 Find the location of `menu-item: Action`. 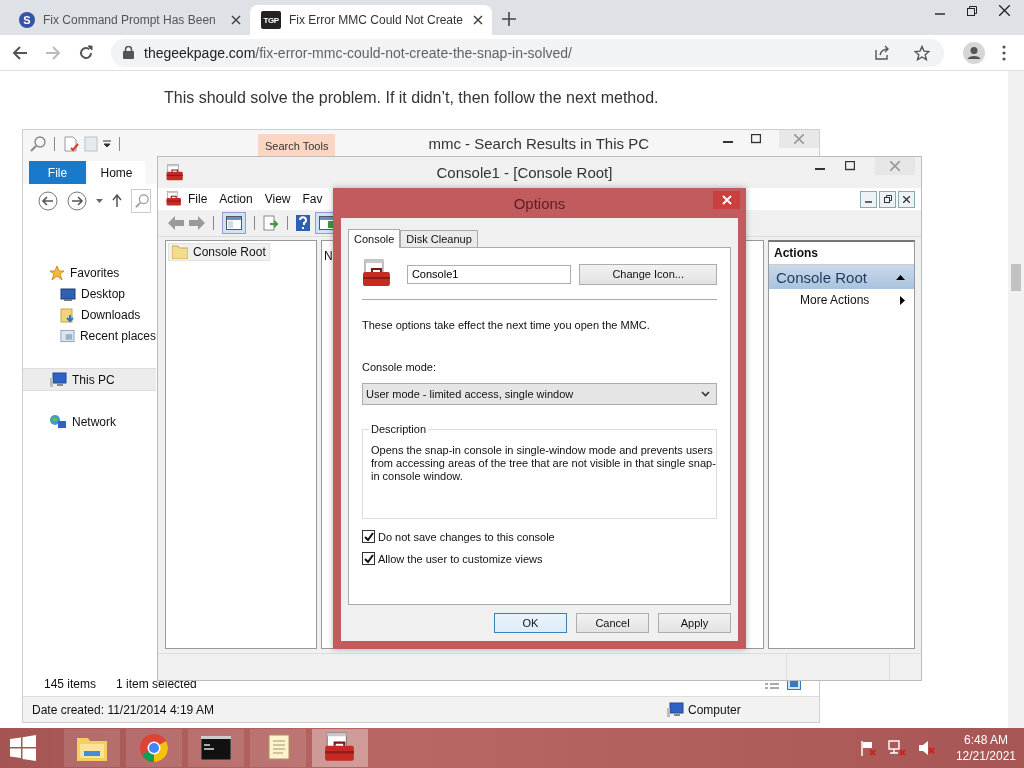

menu-item: Action is located at coordinates (236, 199).